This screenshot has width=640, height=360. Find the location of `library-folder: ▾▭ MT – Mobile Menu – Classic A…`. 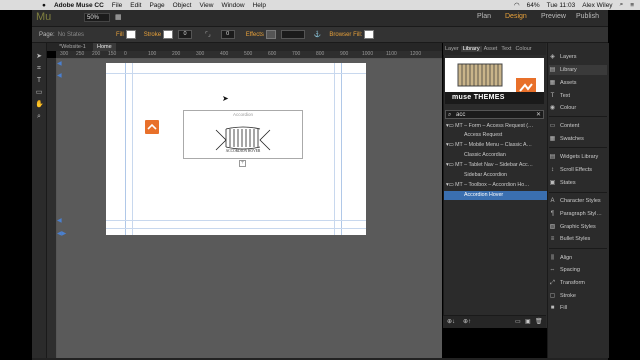

library-folder: ▾▭ MT – Mobile Menu – Classic A… is located at coordinates (496, 145).